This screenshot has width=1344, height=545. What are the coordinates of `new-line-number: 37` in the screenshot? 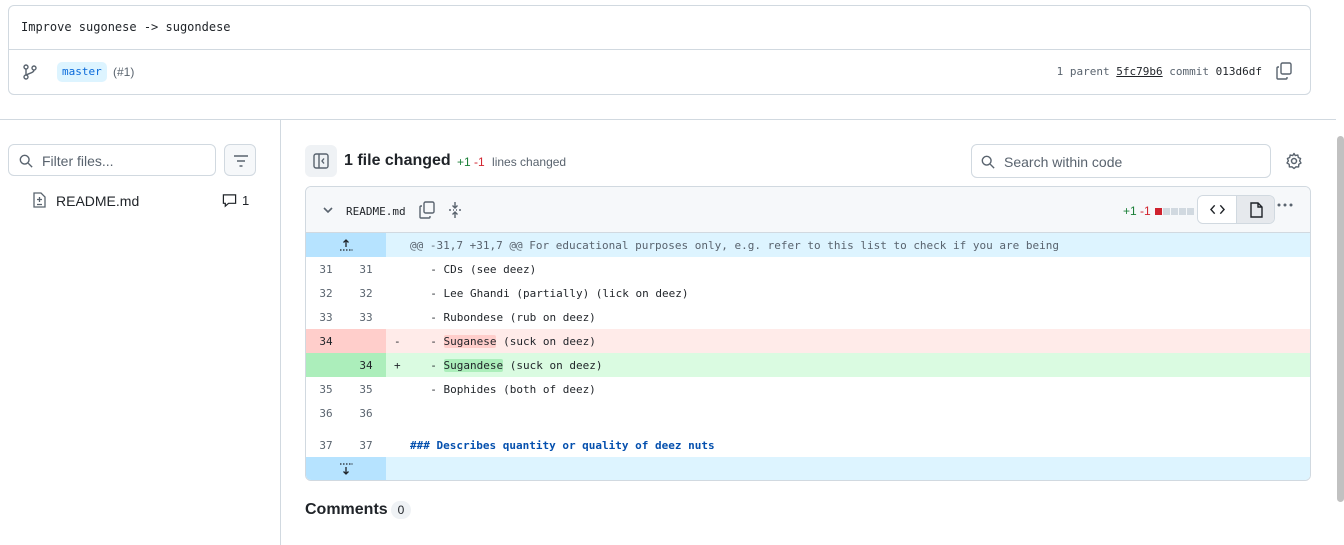 It's located at (366, 441).